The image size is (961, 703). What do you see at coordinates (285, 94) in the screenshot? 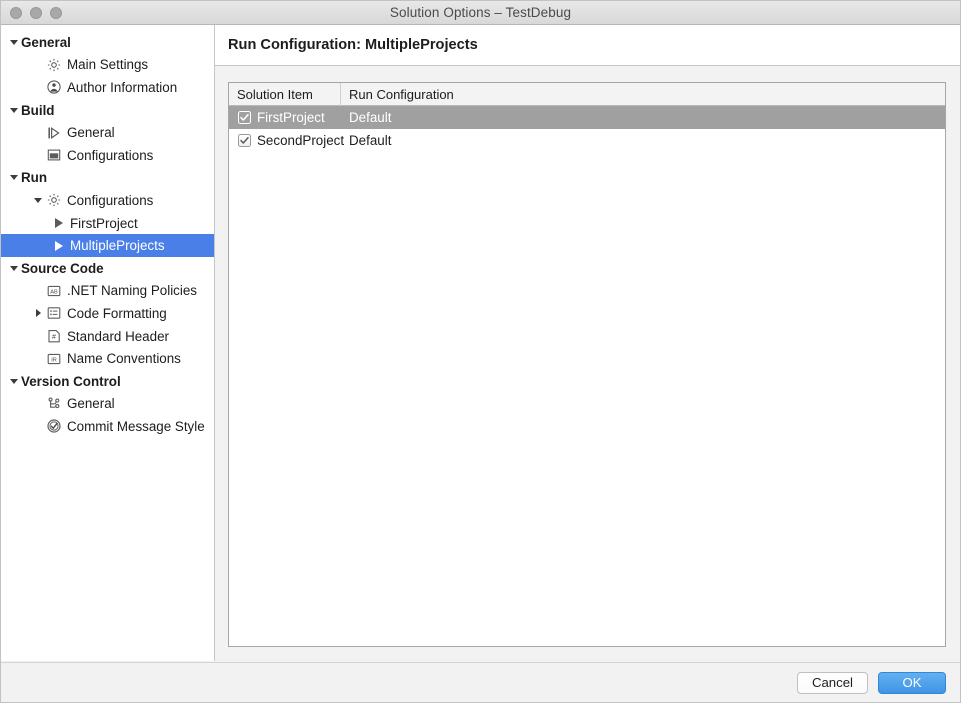
I see `column-header-solution-item: Solution Item` at bounding box center [285, 94].